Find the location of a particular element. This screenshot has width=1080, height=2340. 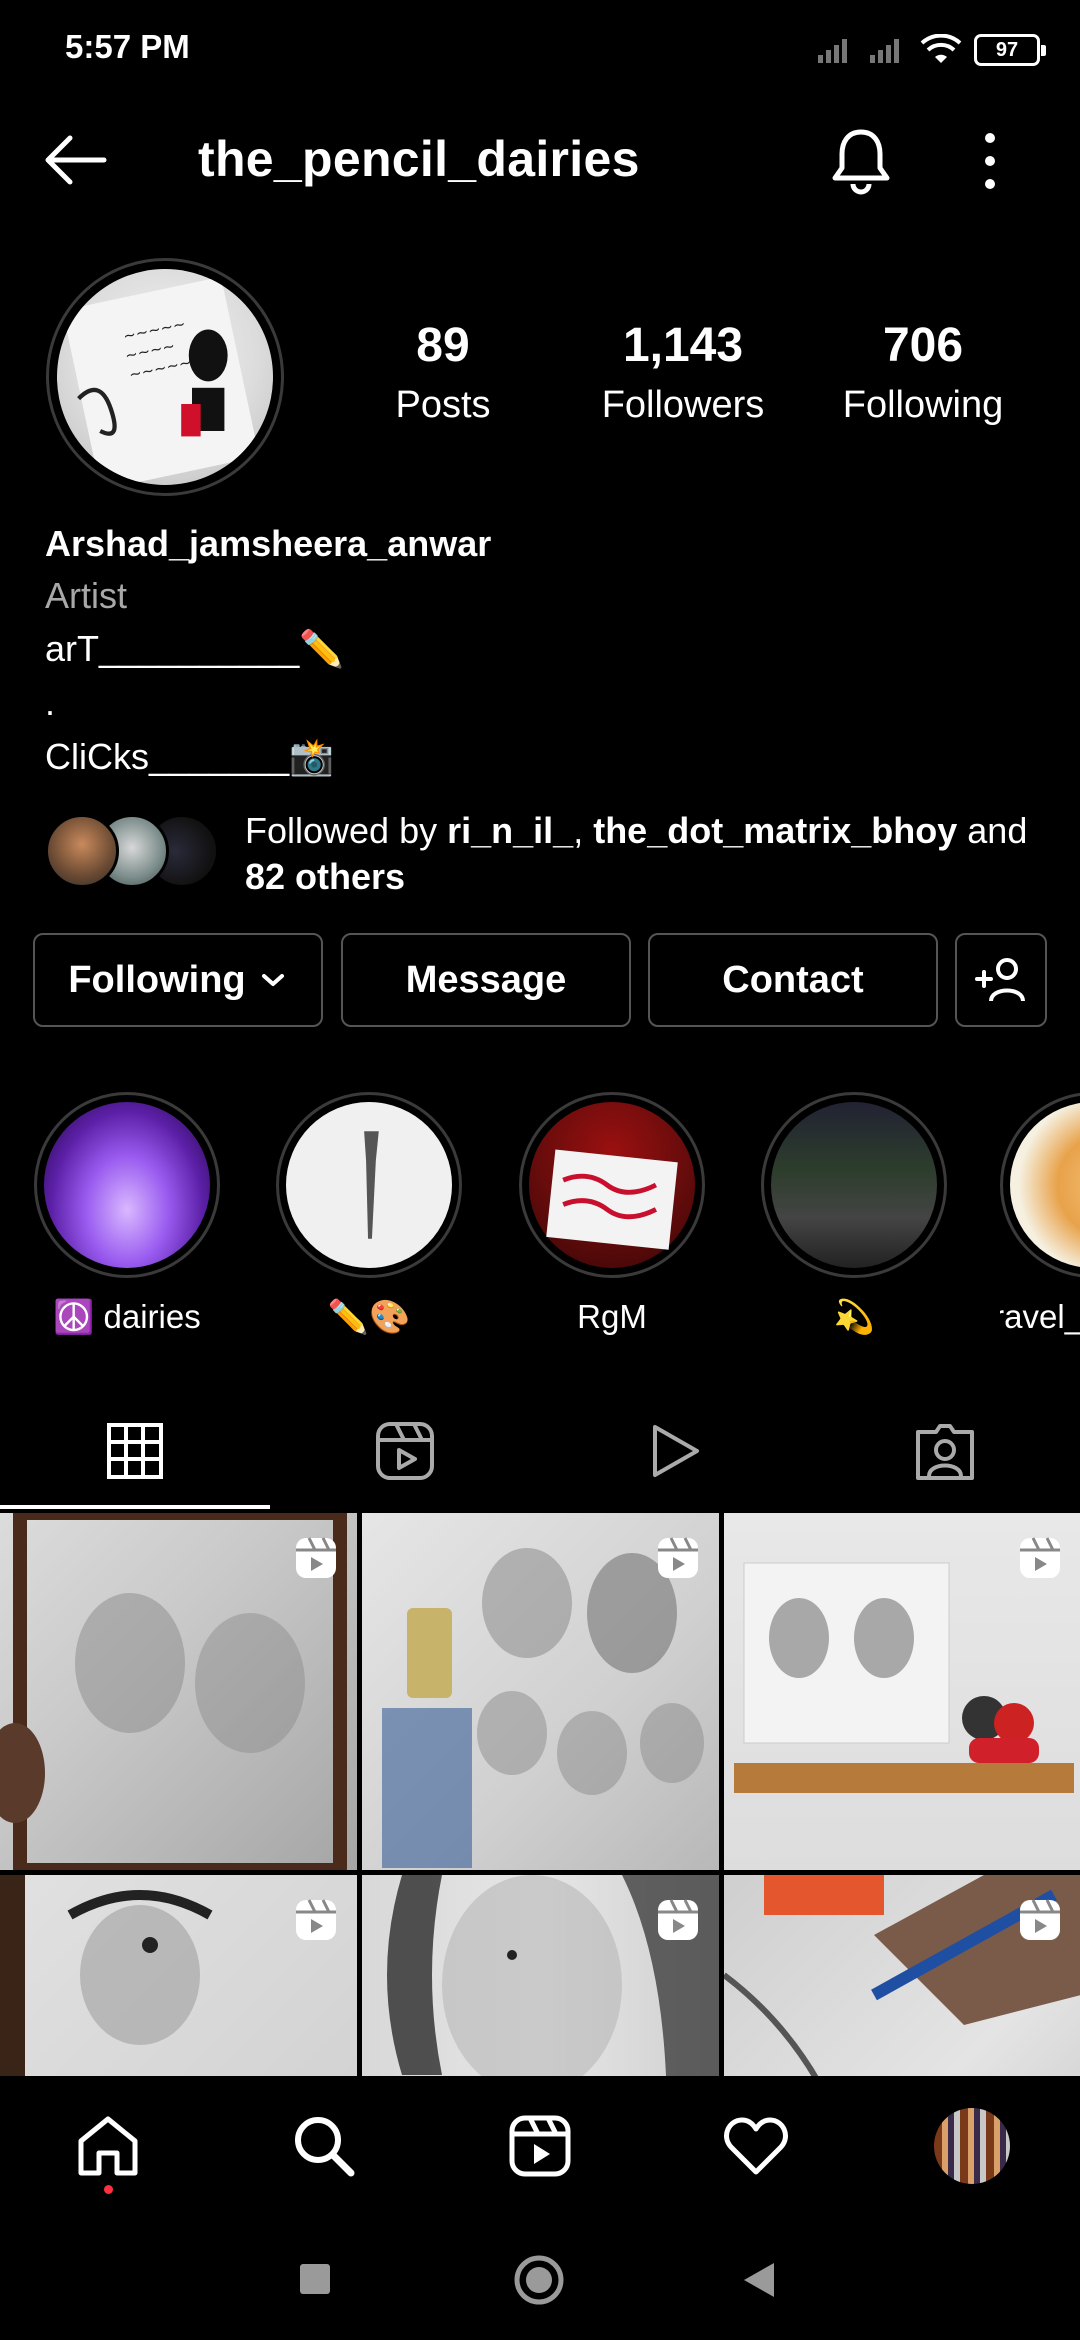

highlight-label: 💫 is located at coordinates (854, 1316).